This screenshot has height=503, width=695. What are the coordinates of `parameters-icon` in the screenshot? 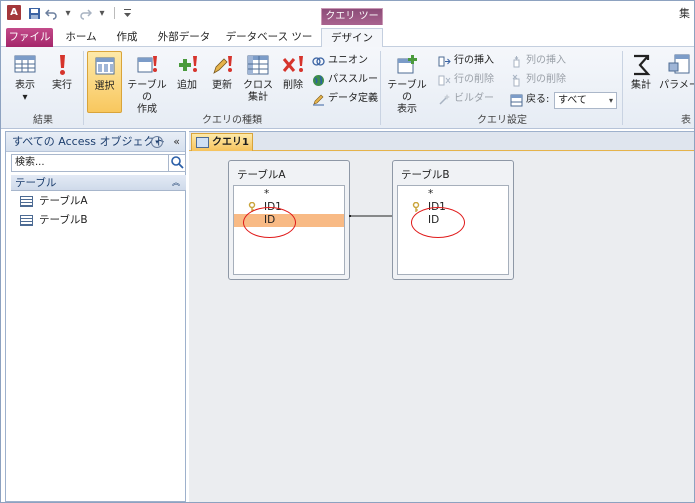 It's located at (679, 64).